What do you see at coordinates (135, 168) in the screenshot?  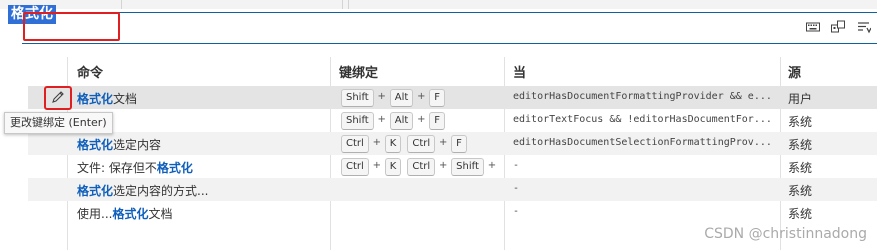 I see `command-label: 文件: 保存但不格式化` at bounding box center [135, 168].